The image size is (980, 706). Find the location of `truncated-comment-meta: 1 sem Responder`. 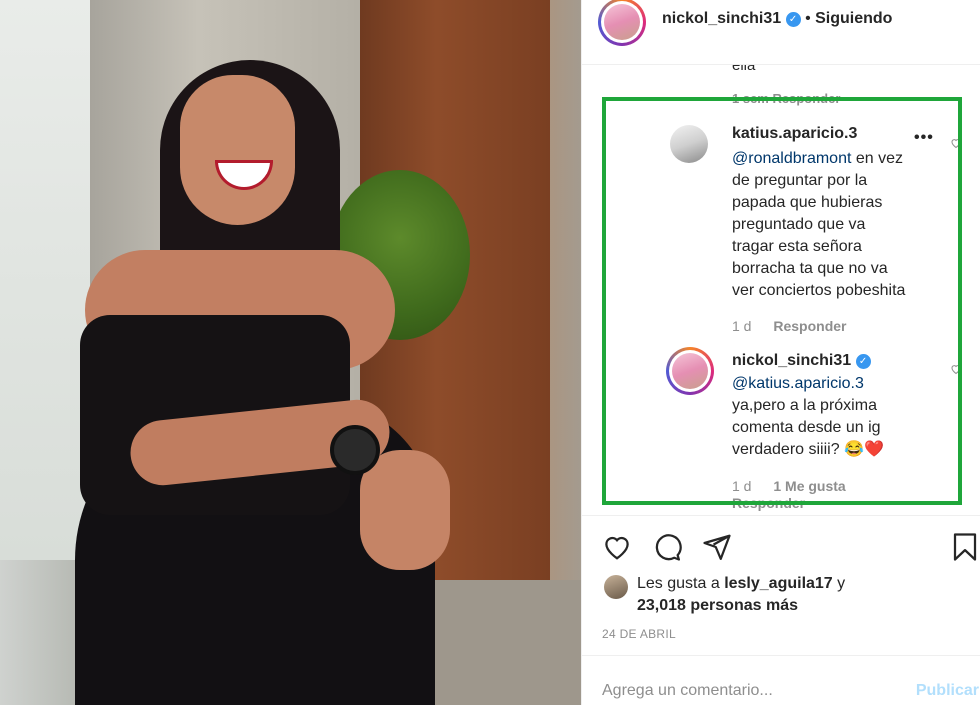

truncated-comment-meta: 1 sem Responder is located at coordinates (786, 98).